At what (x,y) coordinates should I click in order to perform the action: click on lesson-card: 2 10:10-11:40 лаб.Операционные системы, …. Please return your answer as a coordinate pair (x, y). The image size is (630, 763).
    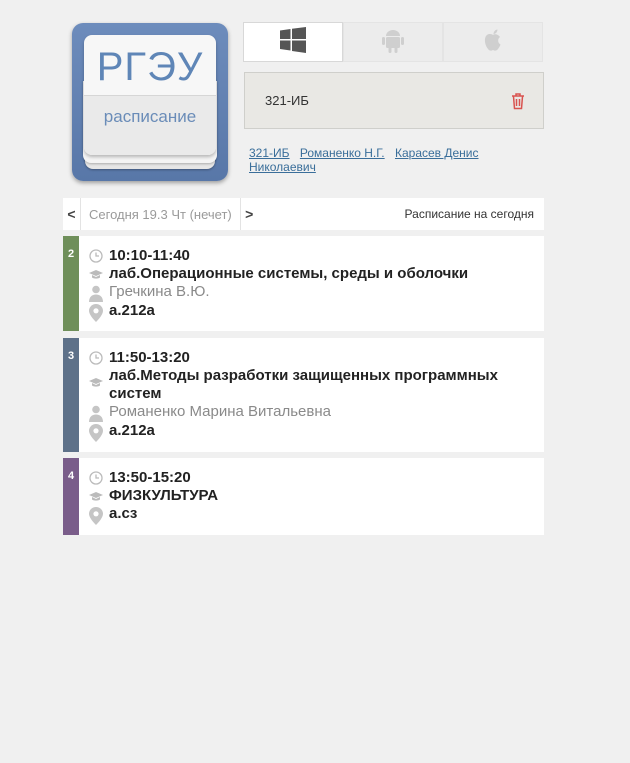
    Looking at the image, I should click on (303, 283).